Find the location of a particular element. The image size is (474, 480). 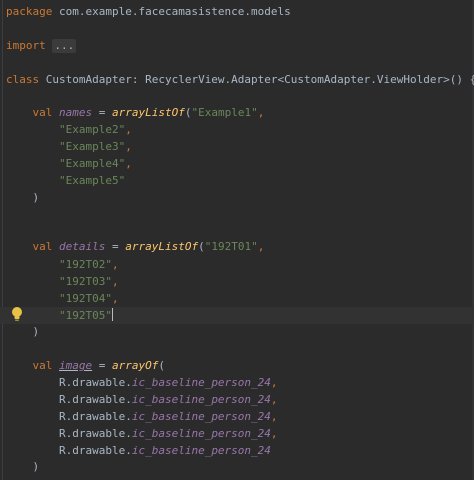

string-literal: "192T04" is located at coordinates (85, 298).